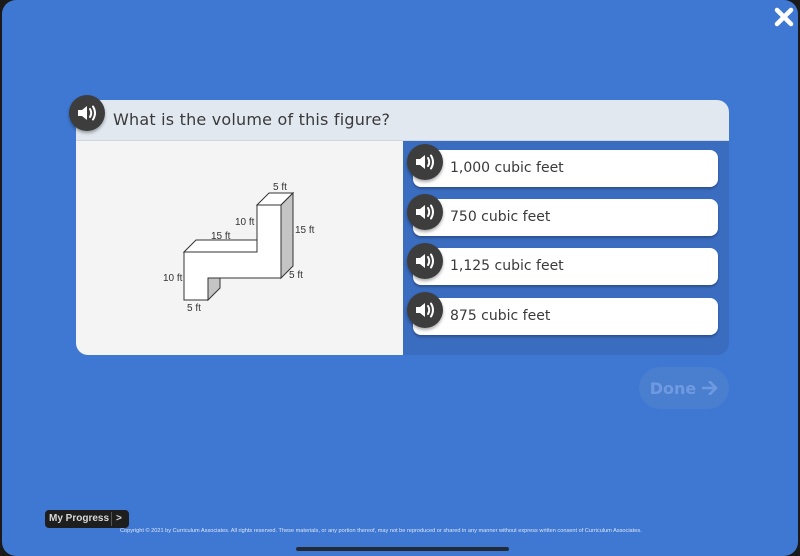  What do you see at coordinates (500, 217) in the screenshot?
I see `answer-label: 750 cubic feet` at bounding box center [500, 217].